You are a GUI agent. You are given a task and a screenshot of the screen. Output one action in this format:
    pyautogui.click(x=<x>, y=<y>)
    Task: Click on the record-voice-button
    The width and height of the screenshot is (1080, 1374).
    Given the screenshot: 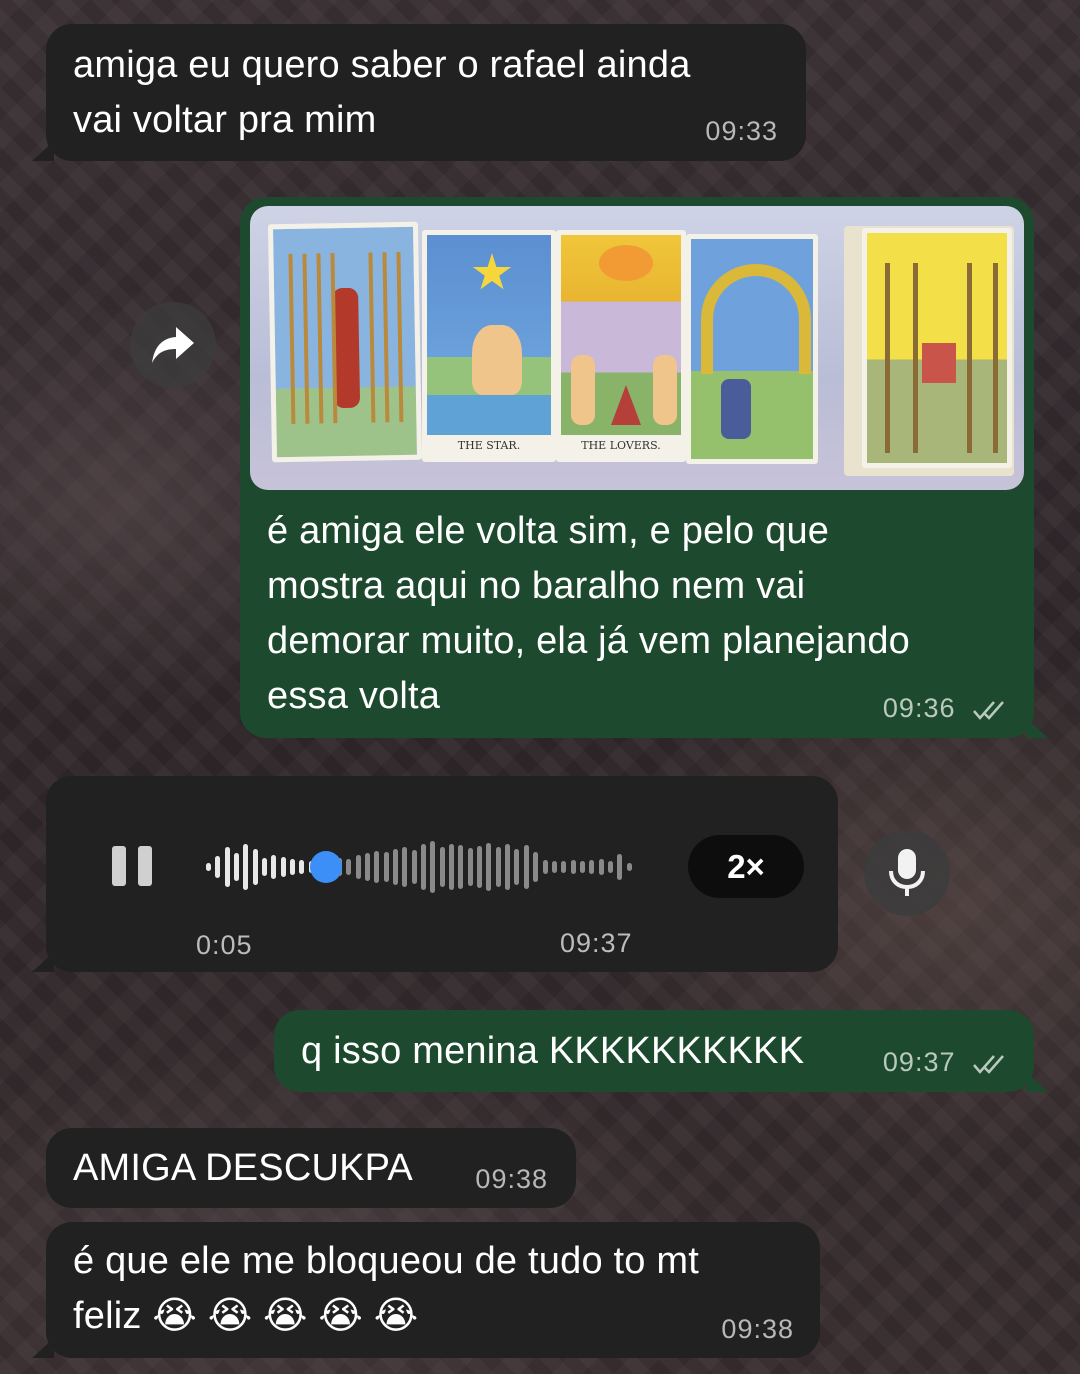 What is the action you would take?
    pyautogui.click(x=907, y=873)
    